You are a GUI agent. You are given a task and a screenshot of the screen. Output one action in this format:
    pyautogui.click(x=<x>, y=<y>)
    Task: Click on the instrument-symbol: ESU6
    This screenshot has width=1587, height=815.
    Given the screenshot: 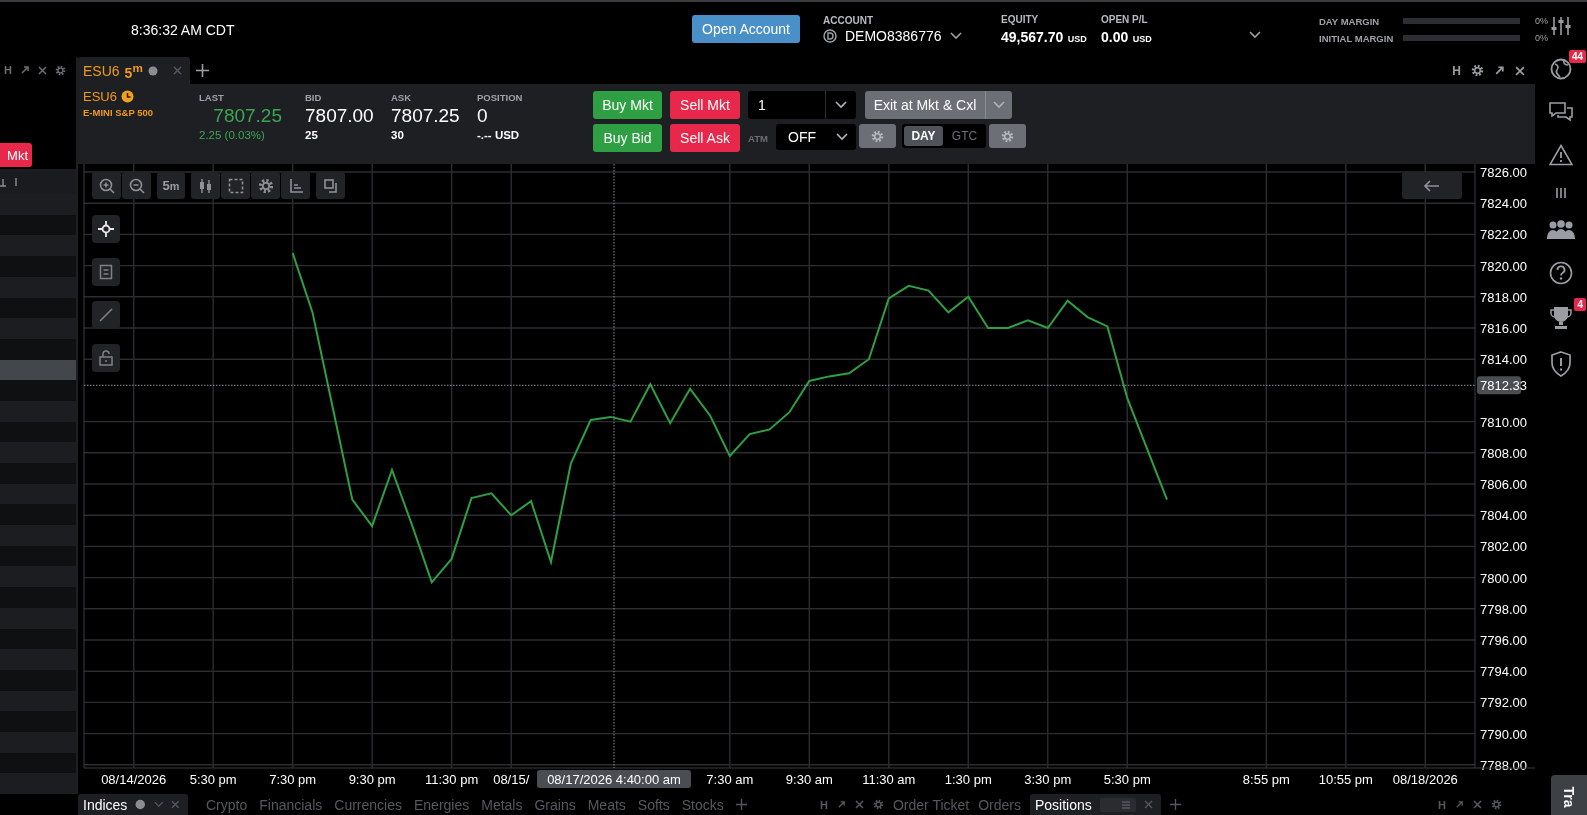 What is the action you would take?
    pyautogui.click(x=100, y=96)
    